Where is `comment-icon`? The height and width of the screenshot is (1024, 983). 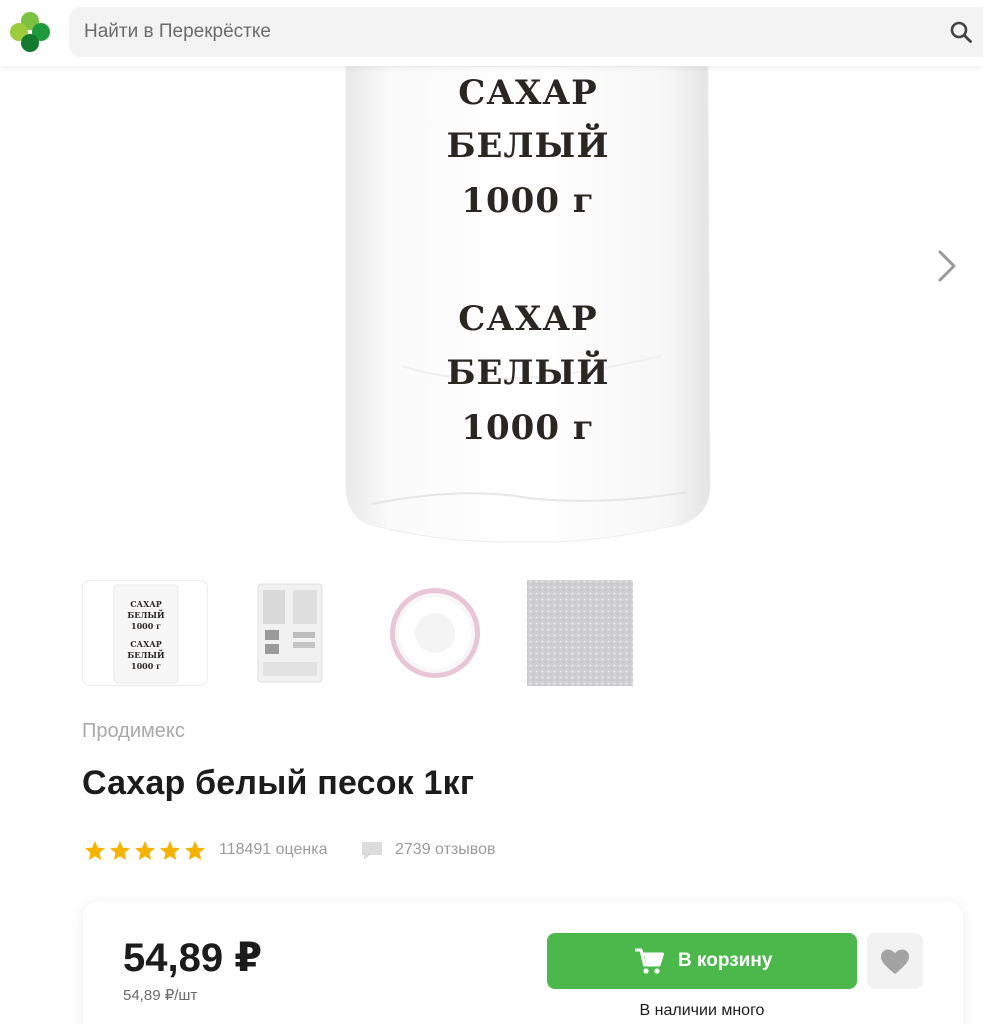 comment-icon is located at coordinates (372, 851).